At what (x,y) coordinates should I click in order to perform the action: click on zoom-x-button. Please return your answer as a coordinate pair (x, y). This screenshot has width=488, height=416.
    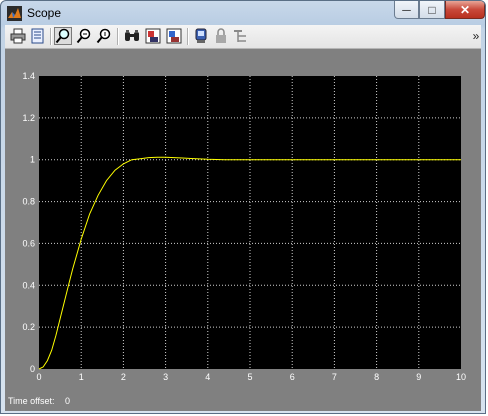
    Looking at the image, I should click on (84, 36).